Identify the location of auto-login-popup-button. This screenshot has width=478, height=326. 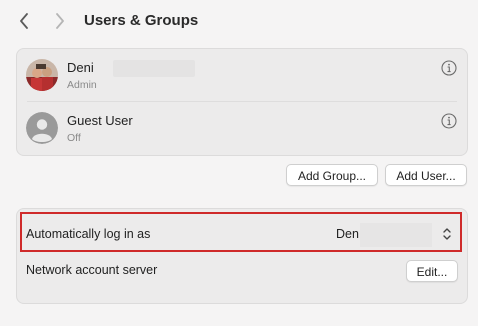
(447, 234).